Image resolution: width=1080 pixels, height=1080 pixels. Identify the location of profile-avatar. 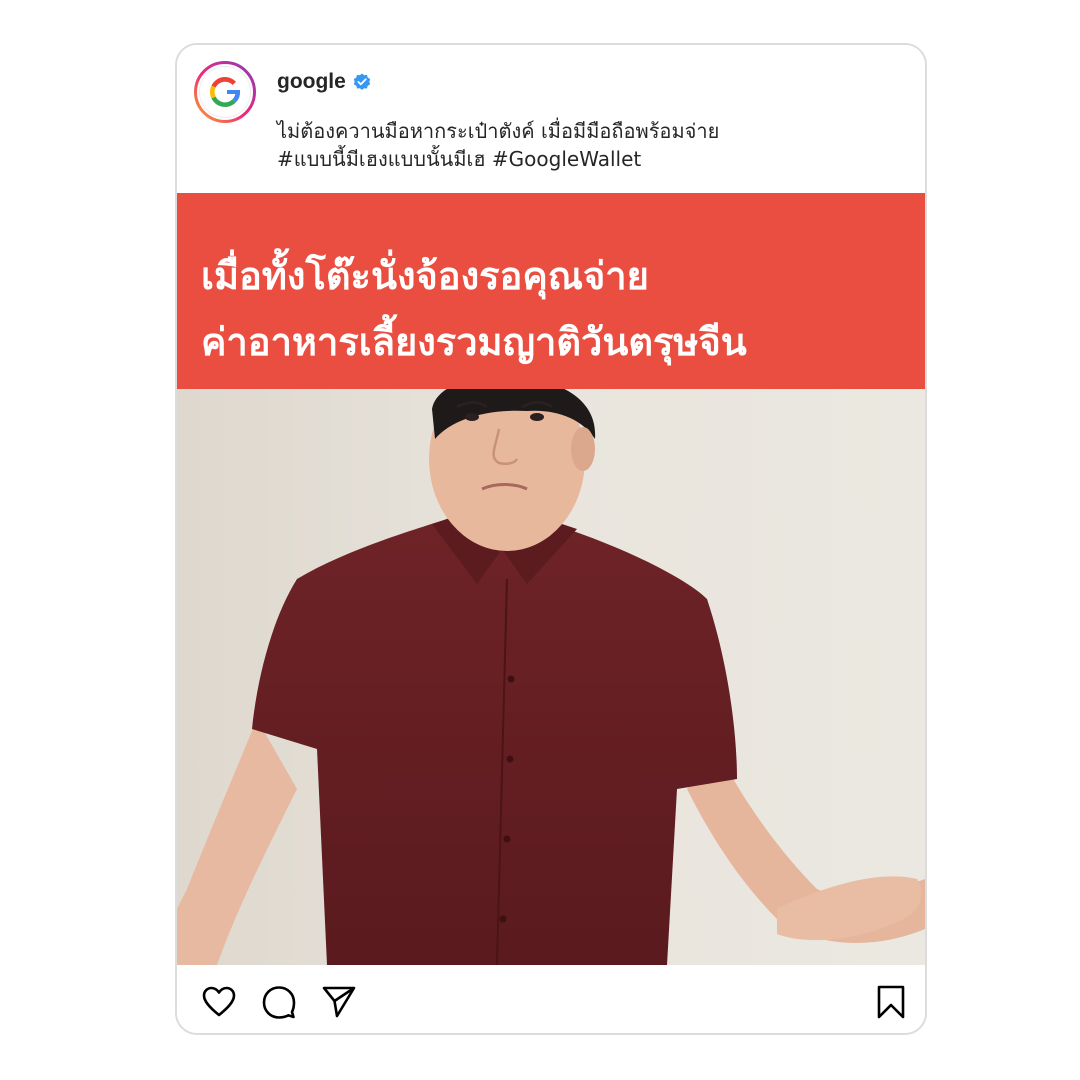
(225, 92).